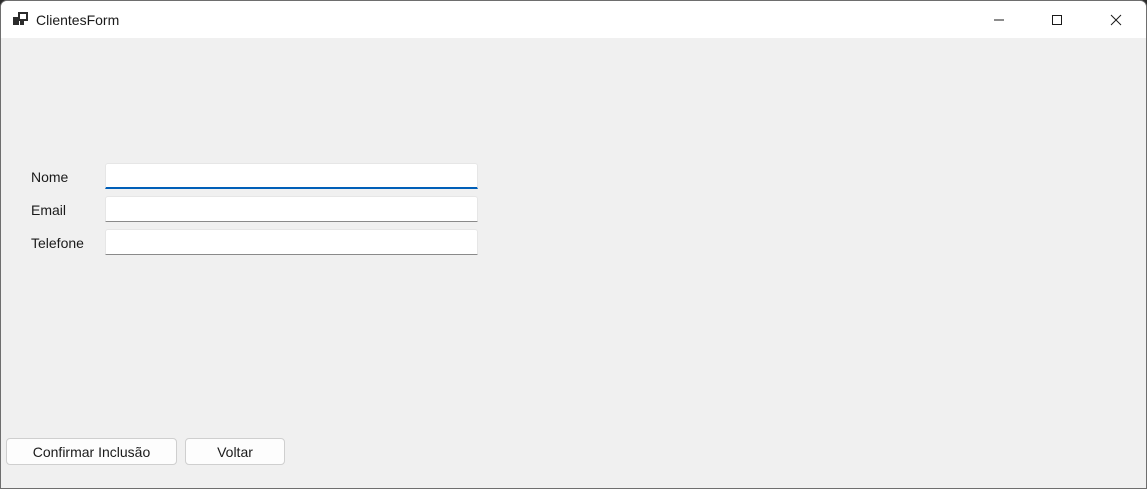  Describe the element at coordinates (49, 210) in the screenshot. I see `email-label: Email` at that location.